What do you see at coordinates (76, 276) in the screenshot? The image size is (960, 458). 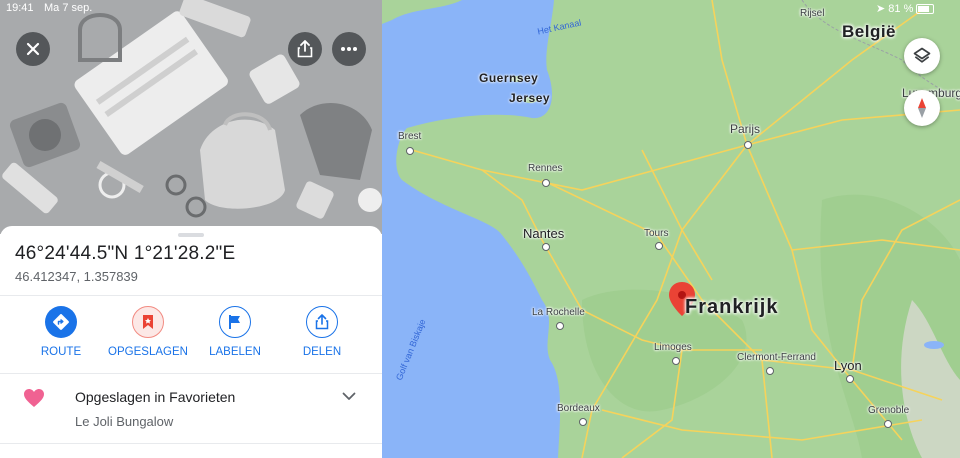 I see `coordinates-decimal: 46.412347, 1.357839` at bounding box center [76, 276].